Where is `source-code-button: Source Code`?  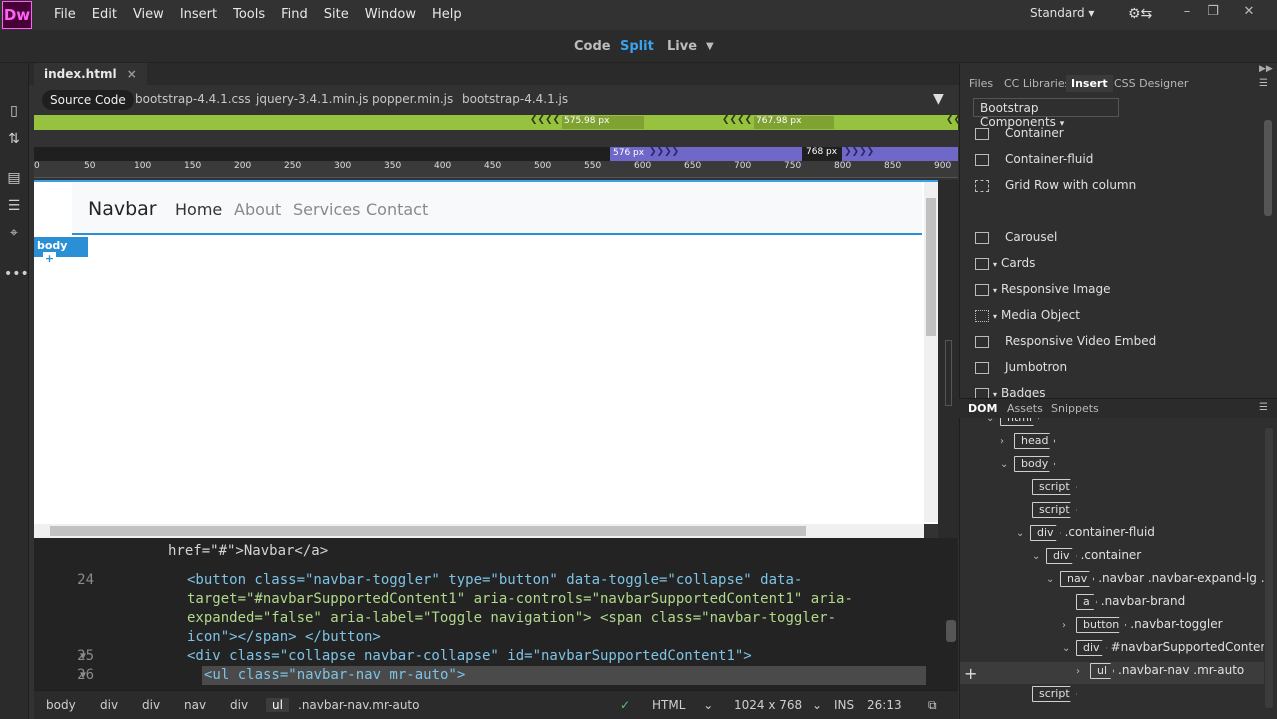 source-code-button: Source Code is located at coordinates (88, 100).